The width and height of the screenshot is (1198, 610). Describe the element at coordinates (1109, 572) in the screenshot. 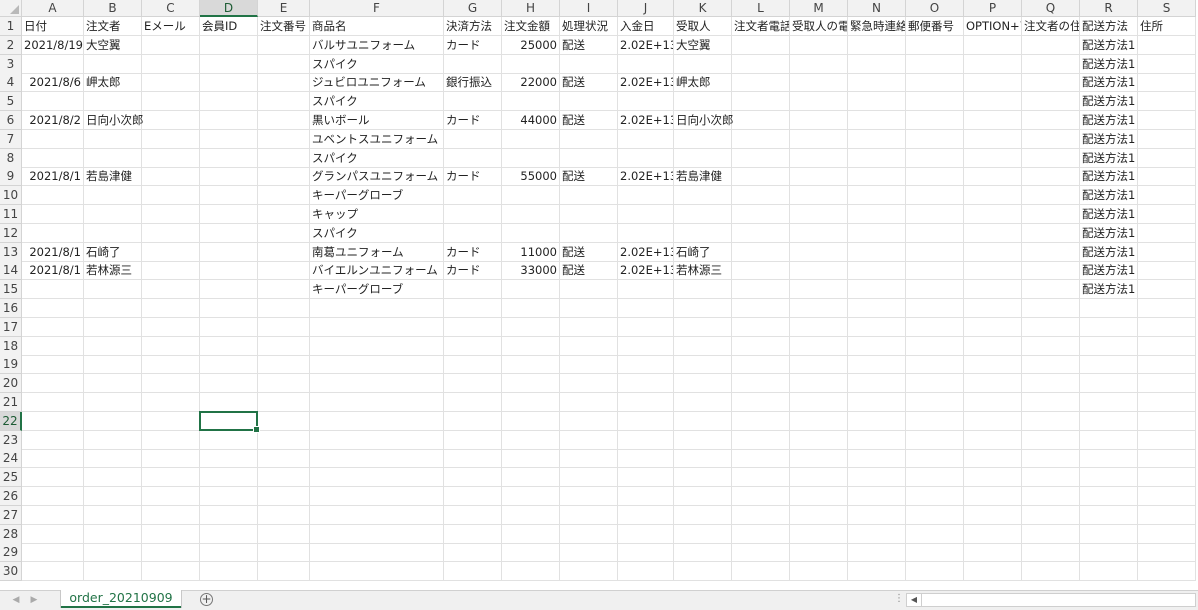

I see `cell-r30` at that location.